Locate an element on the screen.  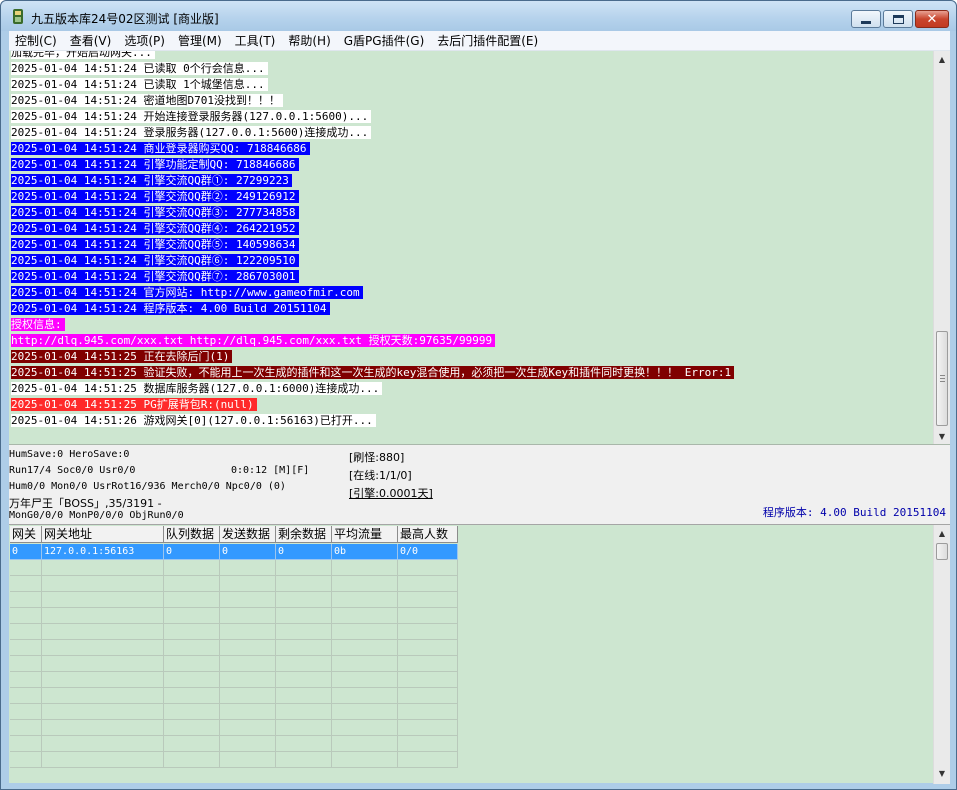
table-row: 0 127.0.0.1:56163 0 0 0 0b 0/0 is located at coordinates (234, 552).